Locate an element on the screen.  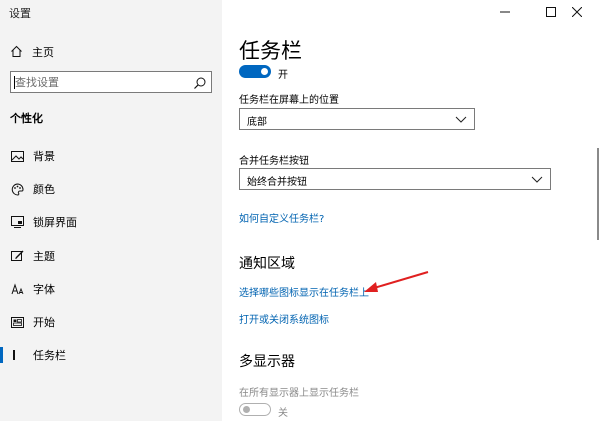
search-box is located at coordinates (111, 82).